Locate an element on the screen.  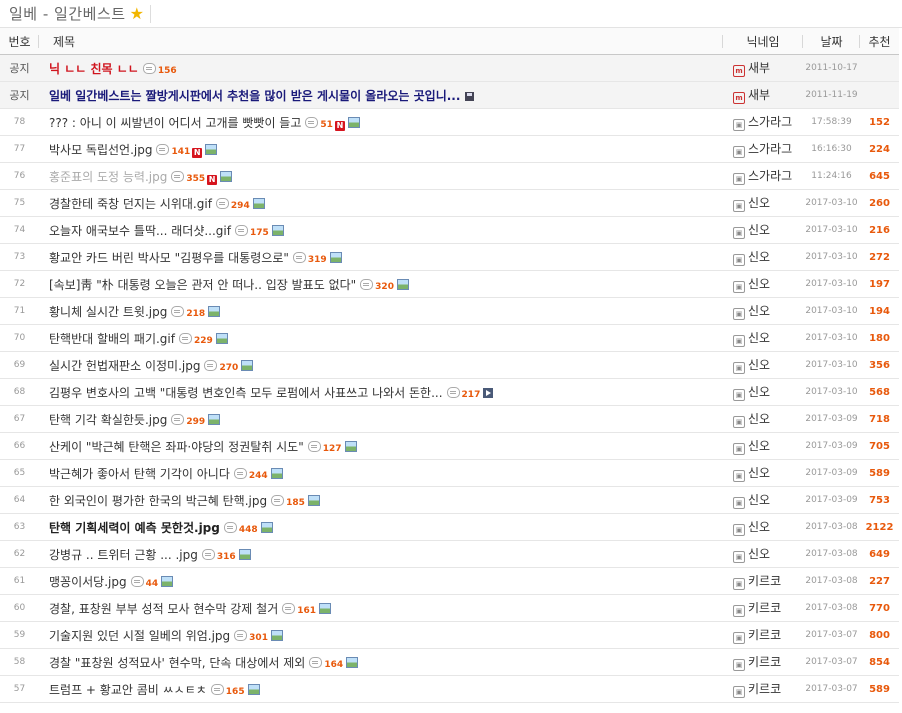
post-title-link: 산케이 "박근혜 탄핵은 좌파·야당의 정권탈취 시도" is located at coordinates (176, 447).